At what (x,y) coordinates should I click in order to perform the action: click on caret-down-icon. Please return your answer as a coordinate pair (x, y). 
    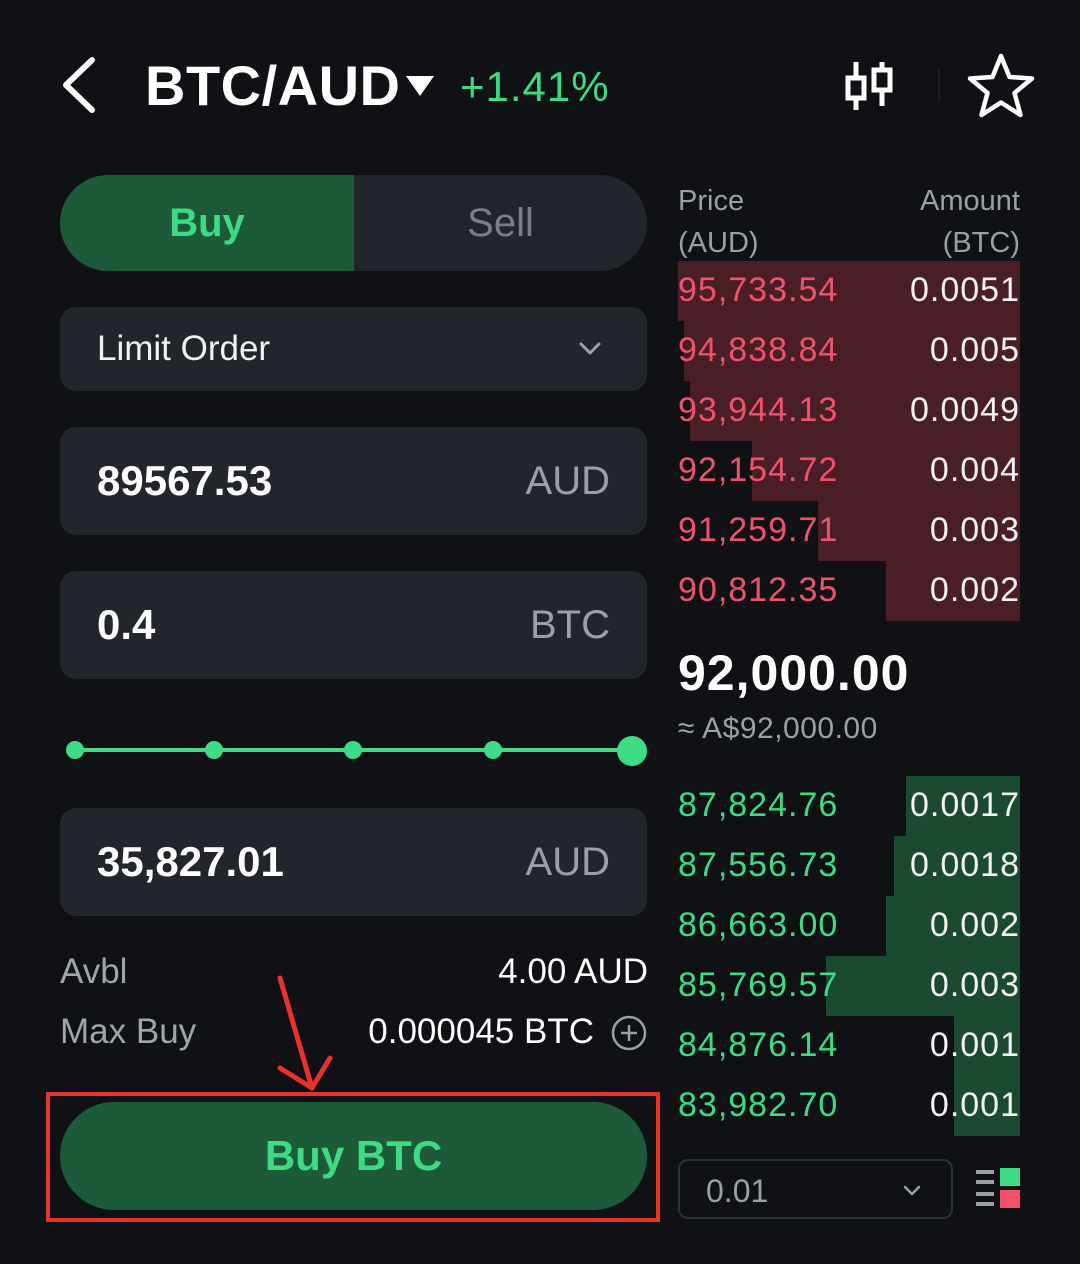
    Looking at the image, I should click on (420, 86).